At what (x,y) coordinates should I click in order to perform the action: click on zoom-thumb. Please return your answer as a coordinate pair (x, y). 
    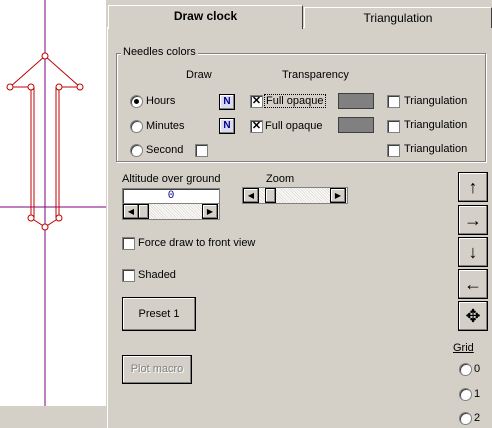
    Looking at the image, I should click on (270, 195).